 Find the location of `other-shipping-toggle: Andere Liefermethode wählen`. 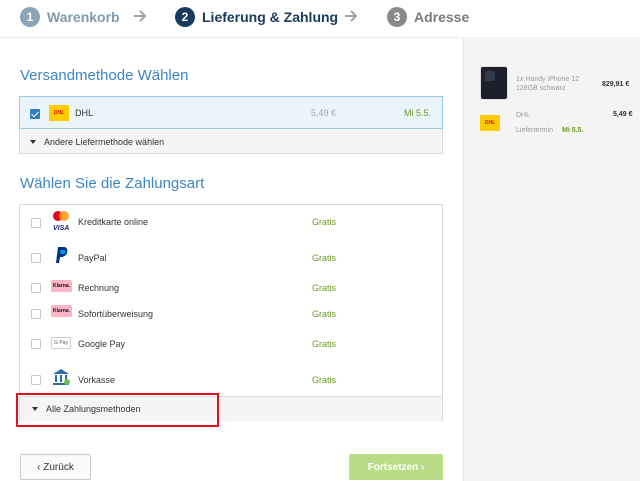

other-shipping-toggle: Andere Liefermethode wählen is located at coordinates (231, 142).